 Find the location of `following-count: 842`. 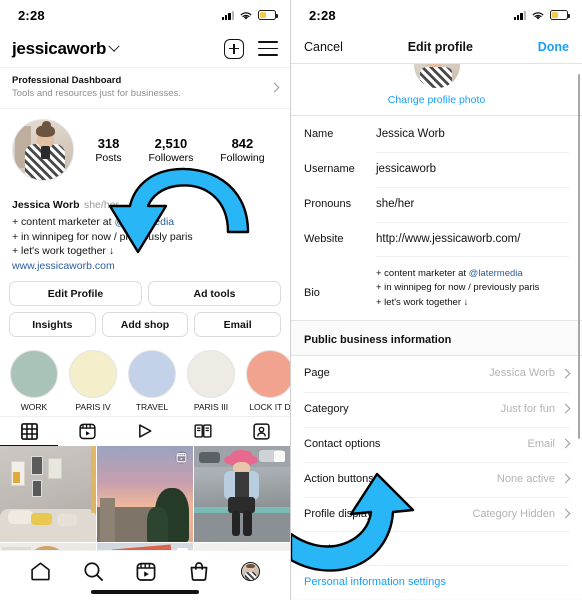

following-count: 842 is located at coordinates (242, 143).